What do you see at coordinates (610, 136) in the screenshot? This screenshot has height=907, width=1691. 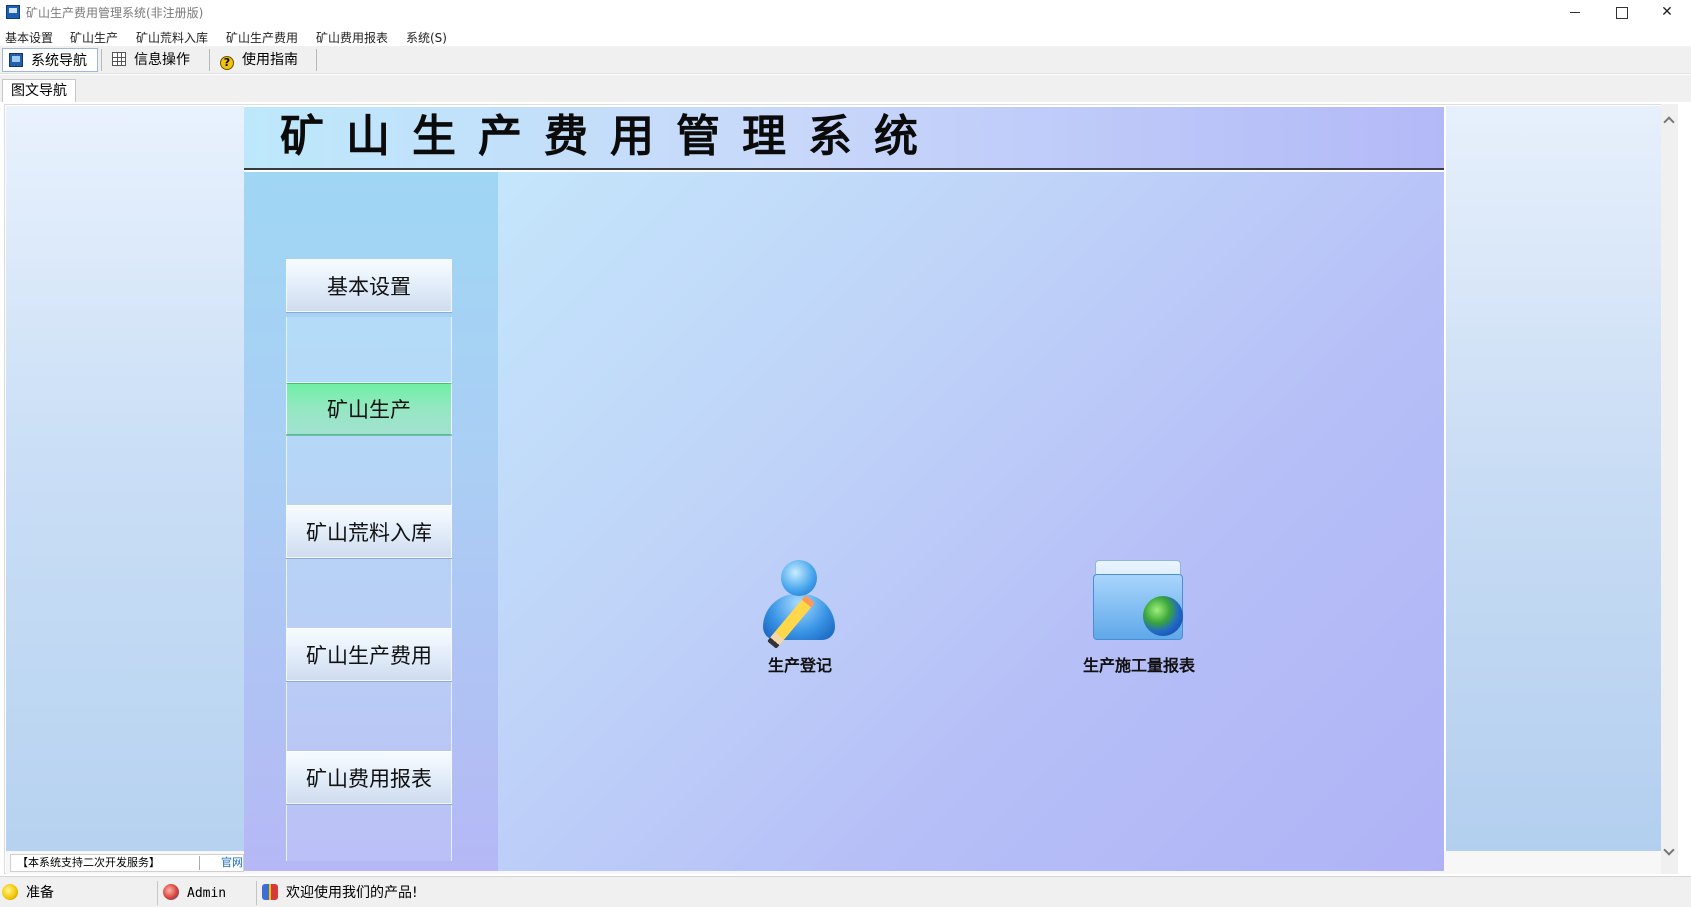 I see `board-title: 矿山生产费用管理系统` at bounding box center [610, 136].